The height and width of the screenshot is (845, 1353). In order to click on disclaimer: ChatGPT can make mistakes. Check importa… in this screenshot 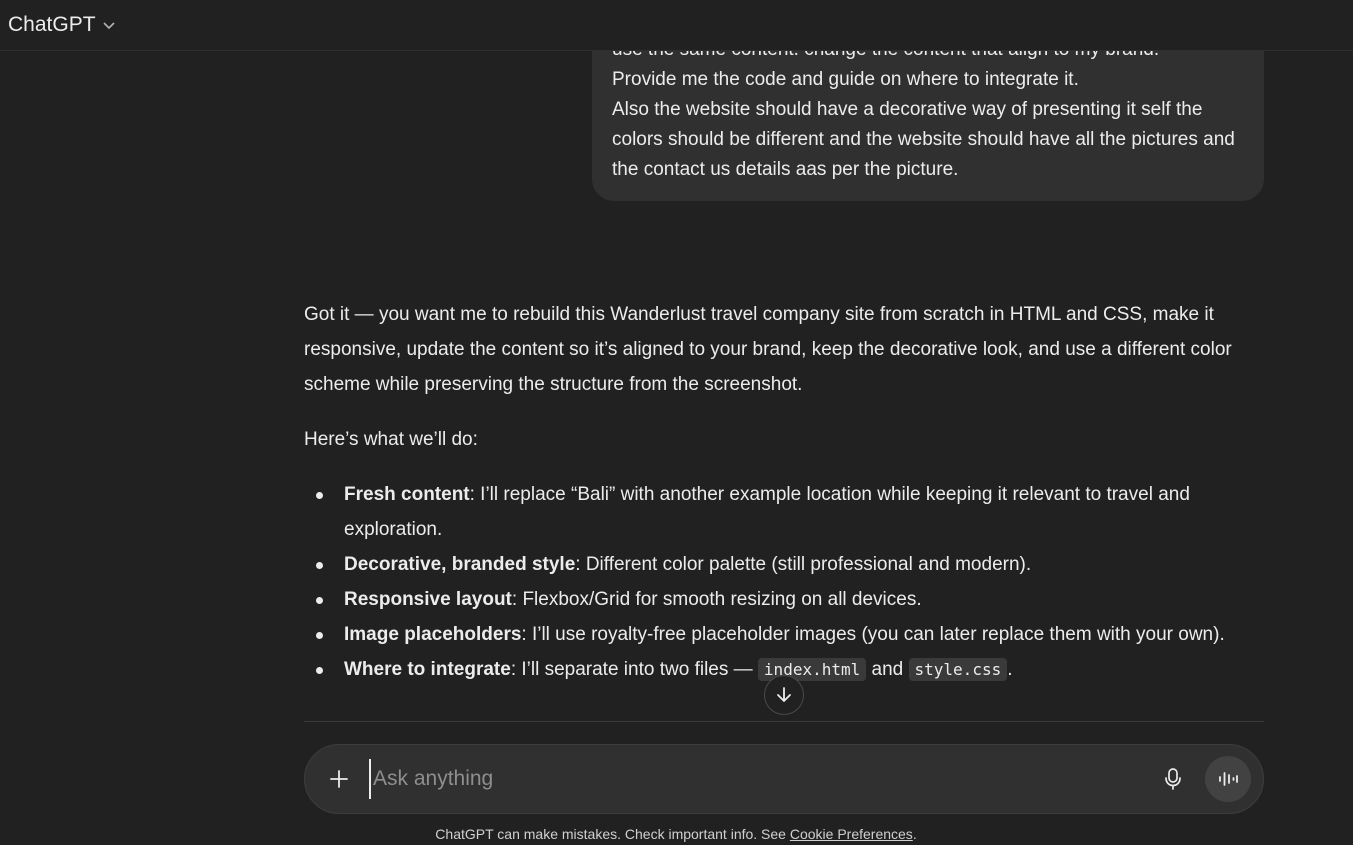, I will do `click(676, 834)`.